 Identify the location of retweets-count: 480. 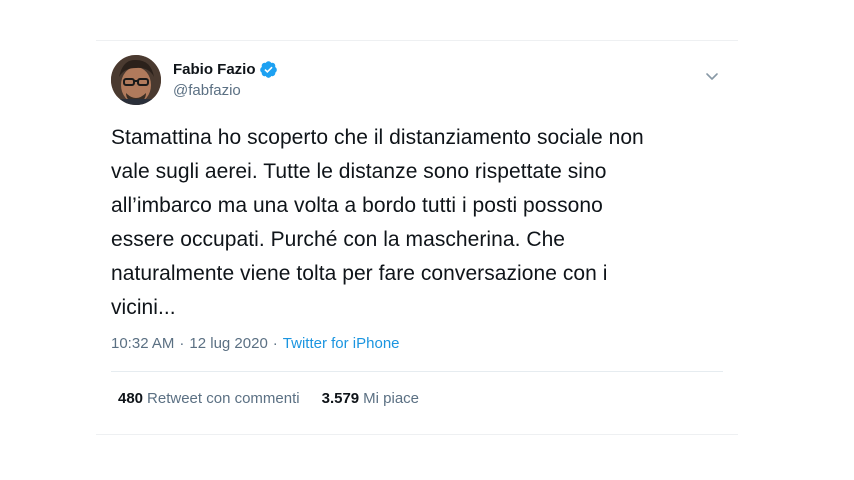
(131, 398).